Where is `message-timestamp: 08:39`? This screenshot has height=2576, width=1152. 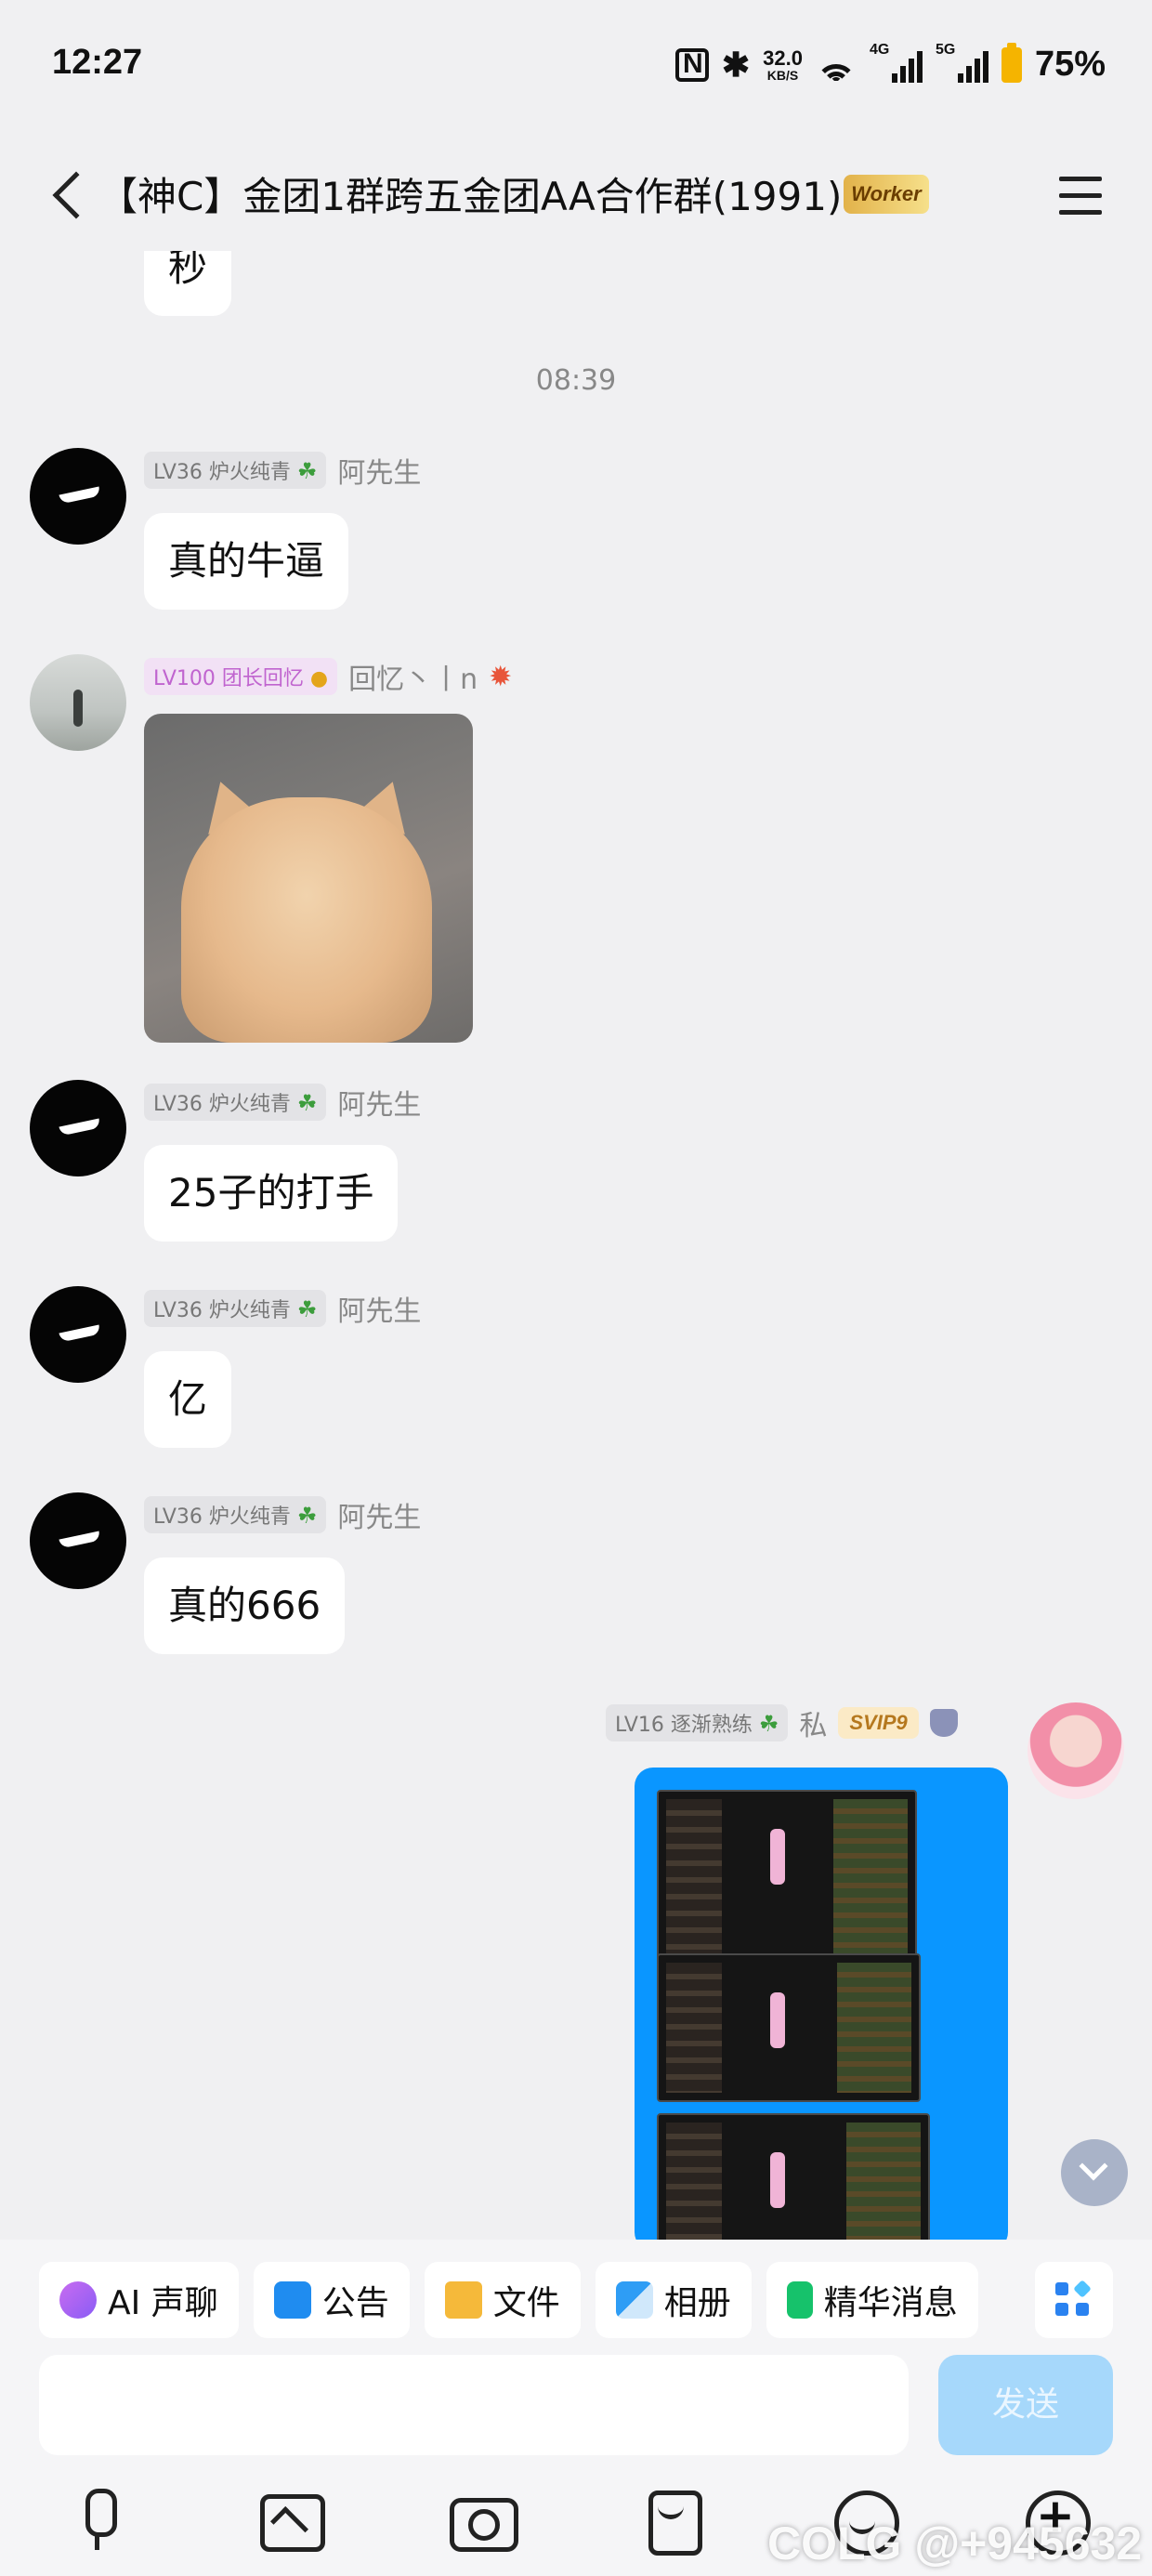 message-timestamp: 08:39 is located at coordinates (576, 380).